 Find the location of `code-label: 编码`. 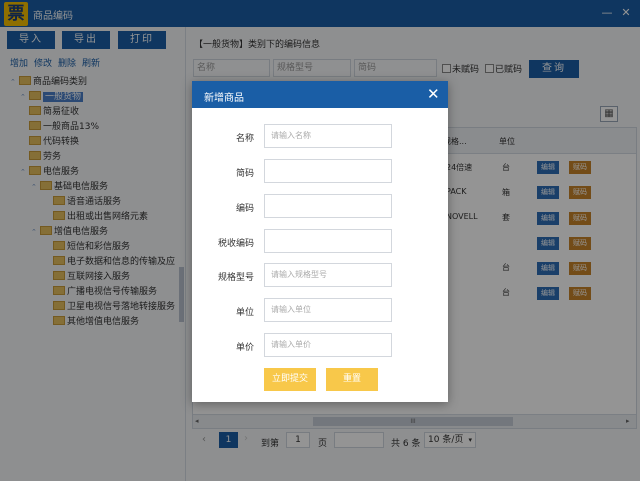

code-label: 编码 is located at coordinates (244, 209).